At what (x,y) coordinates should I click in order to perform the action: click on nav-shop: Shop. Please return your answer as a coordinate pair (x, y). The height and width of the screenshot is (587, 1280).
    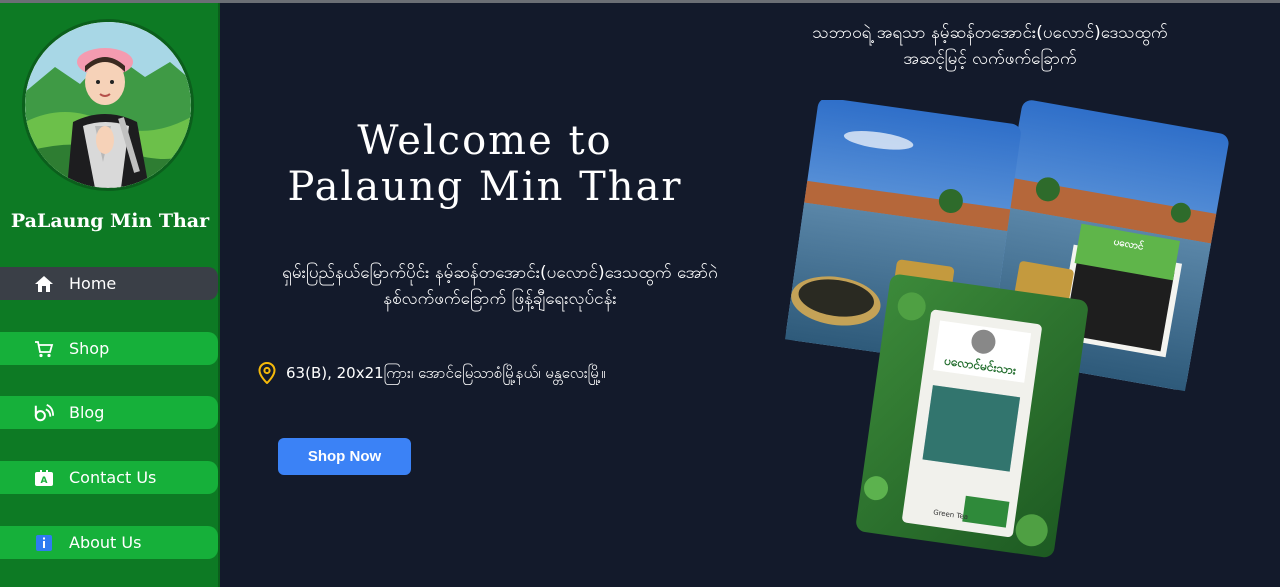
    Looking at the image, I should click on (109, 348).